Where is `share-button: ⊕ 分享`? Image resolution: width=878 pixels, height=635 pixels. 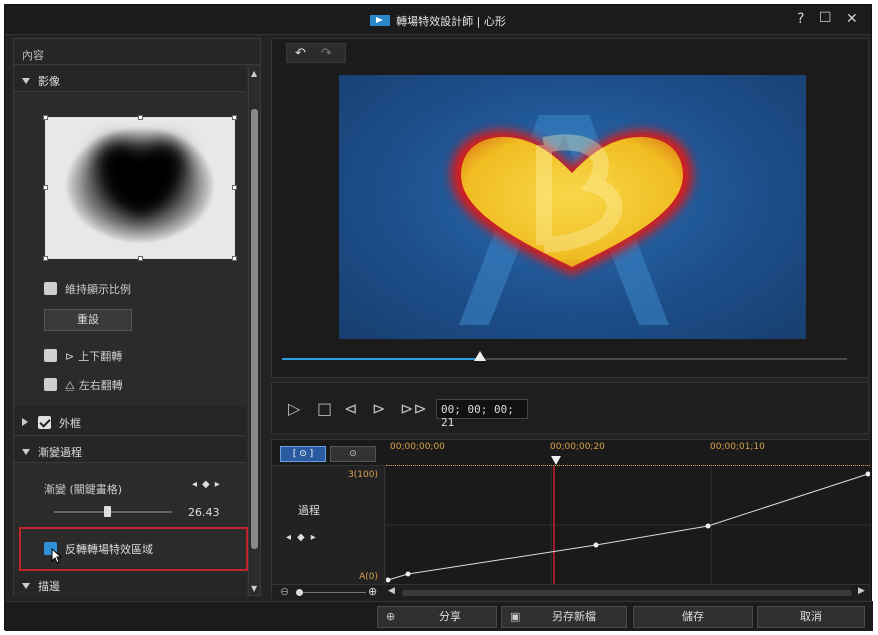
share-button: ⊕ 分享 is located at coordinates (437, 617).